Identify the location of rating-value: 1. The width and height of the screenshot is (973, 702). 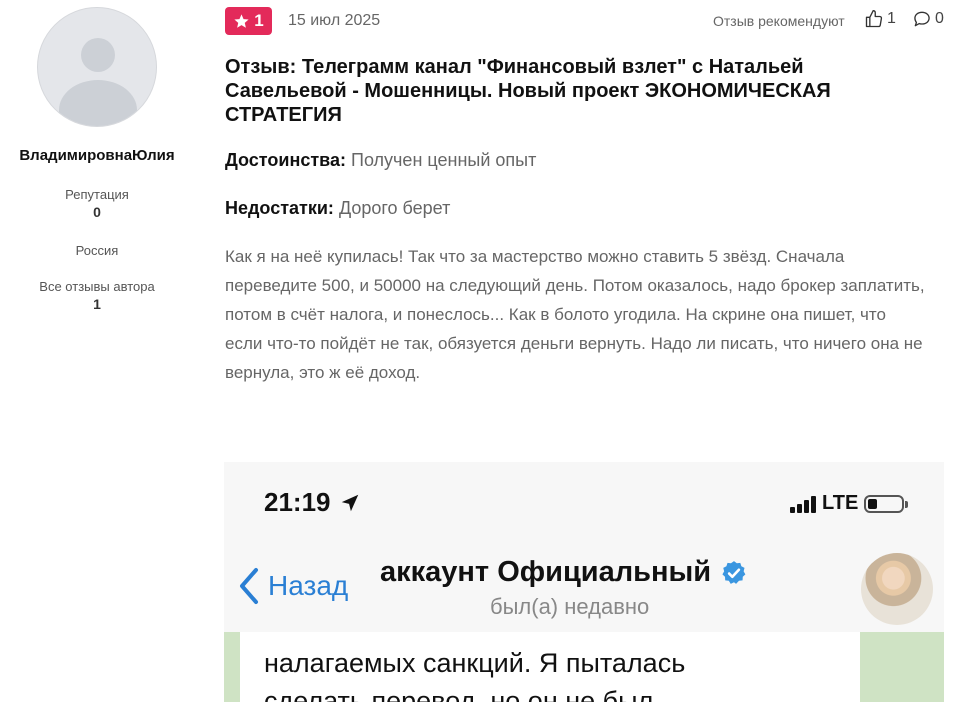
(259, 20).